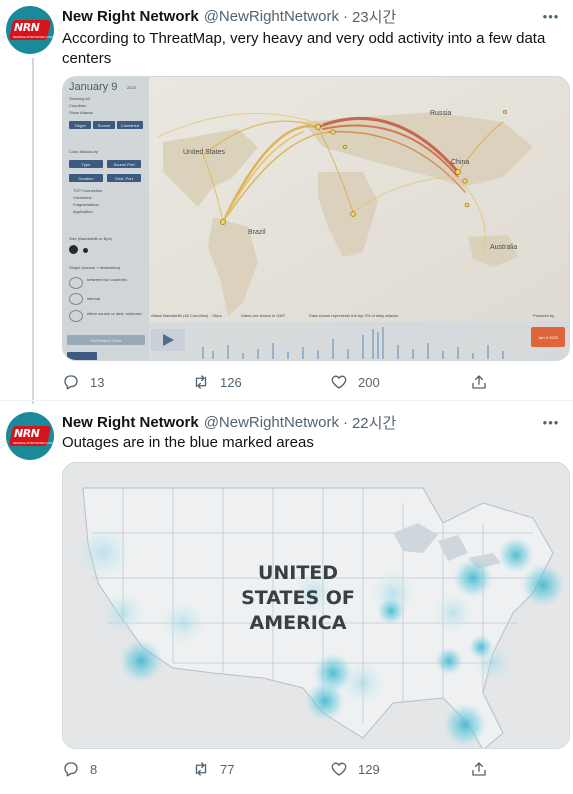  I want to click on map-label-china: China, so click(460, 162).